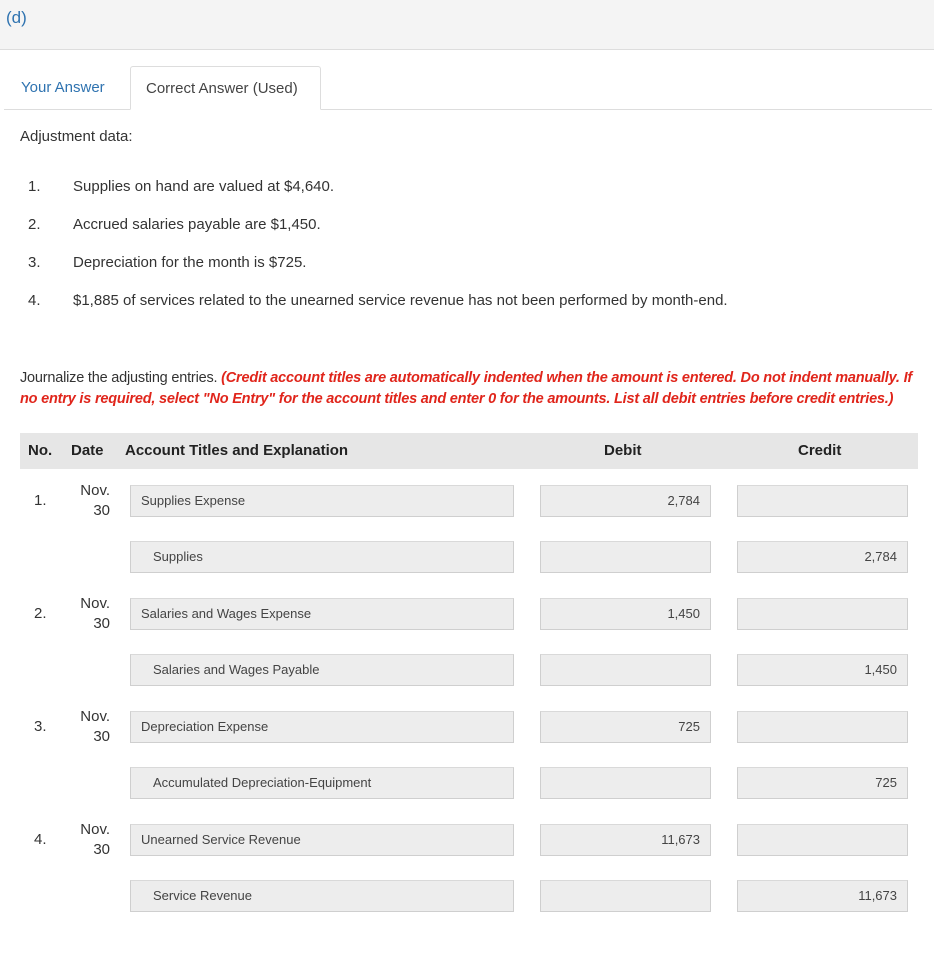 The image size is (934, 958). I want to click on credit-field: 725, so click(822, 783).